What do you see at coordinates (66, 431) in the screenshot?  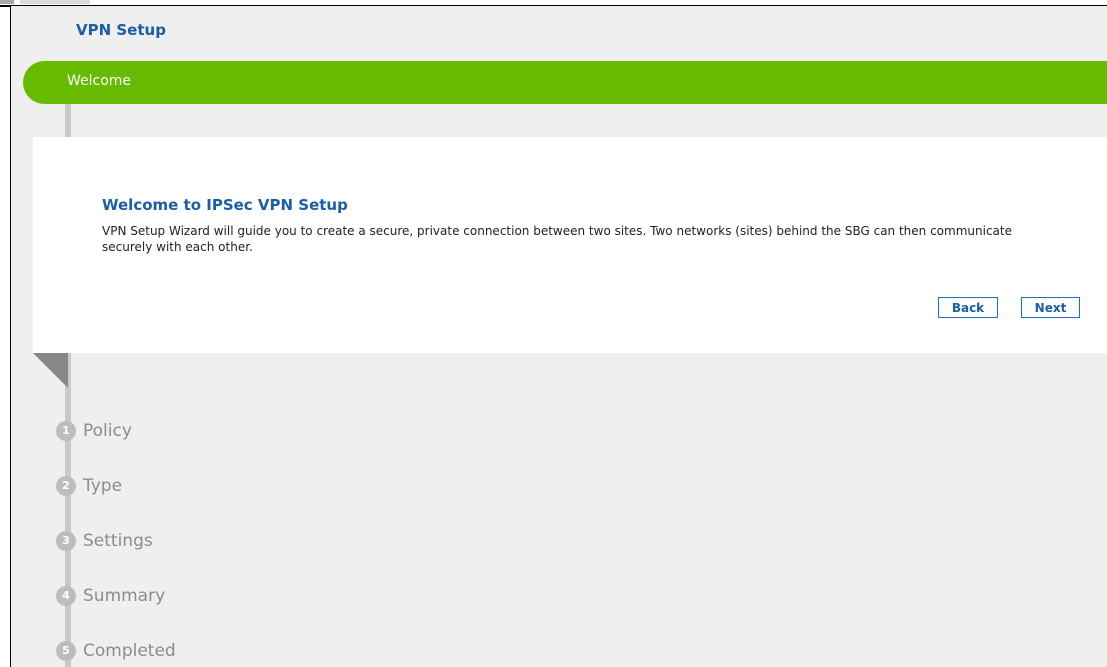 I see `step-number-badge: 1` at bounding box center [66, 431].